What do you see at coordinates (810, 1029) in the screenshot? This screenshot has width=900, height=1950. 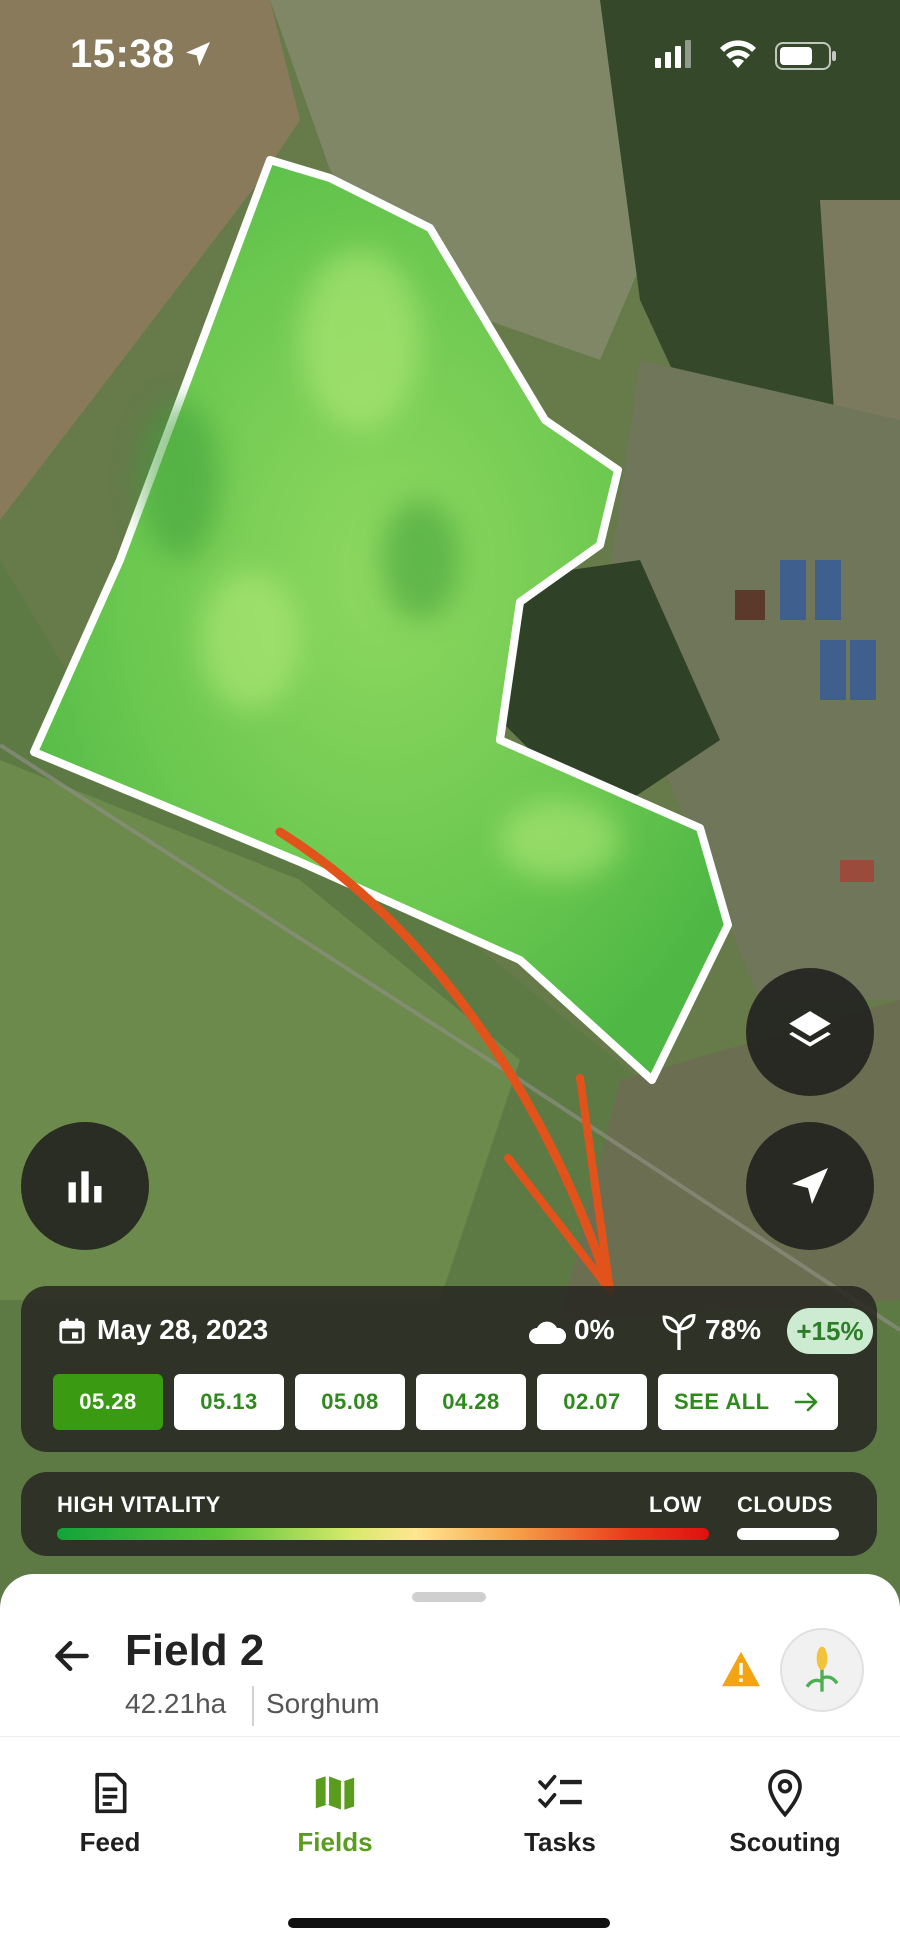 I see `layers-icon` at bounding box center [810, 1029].